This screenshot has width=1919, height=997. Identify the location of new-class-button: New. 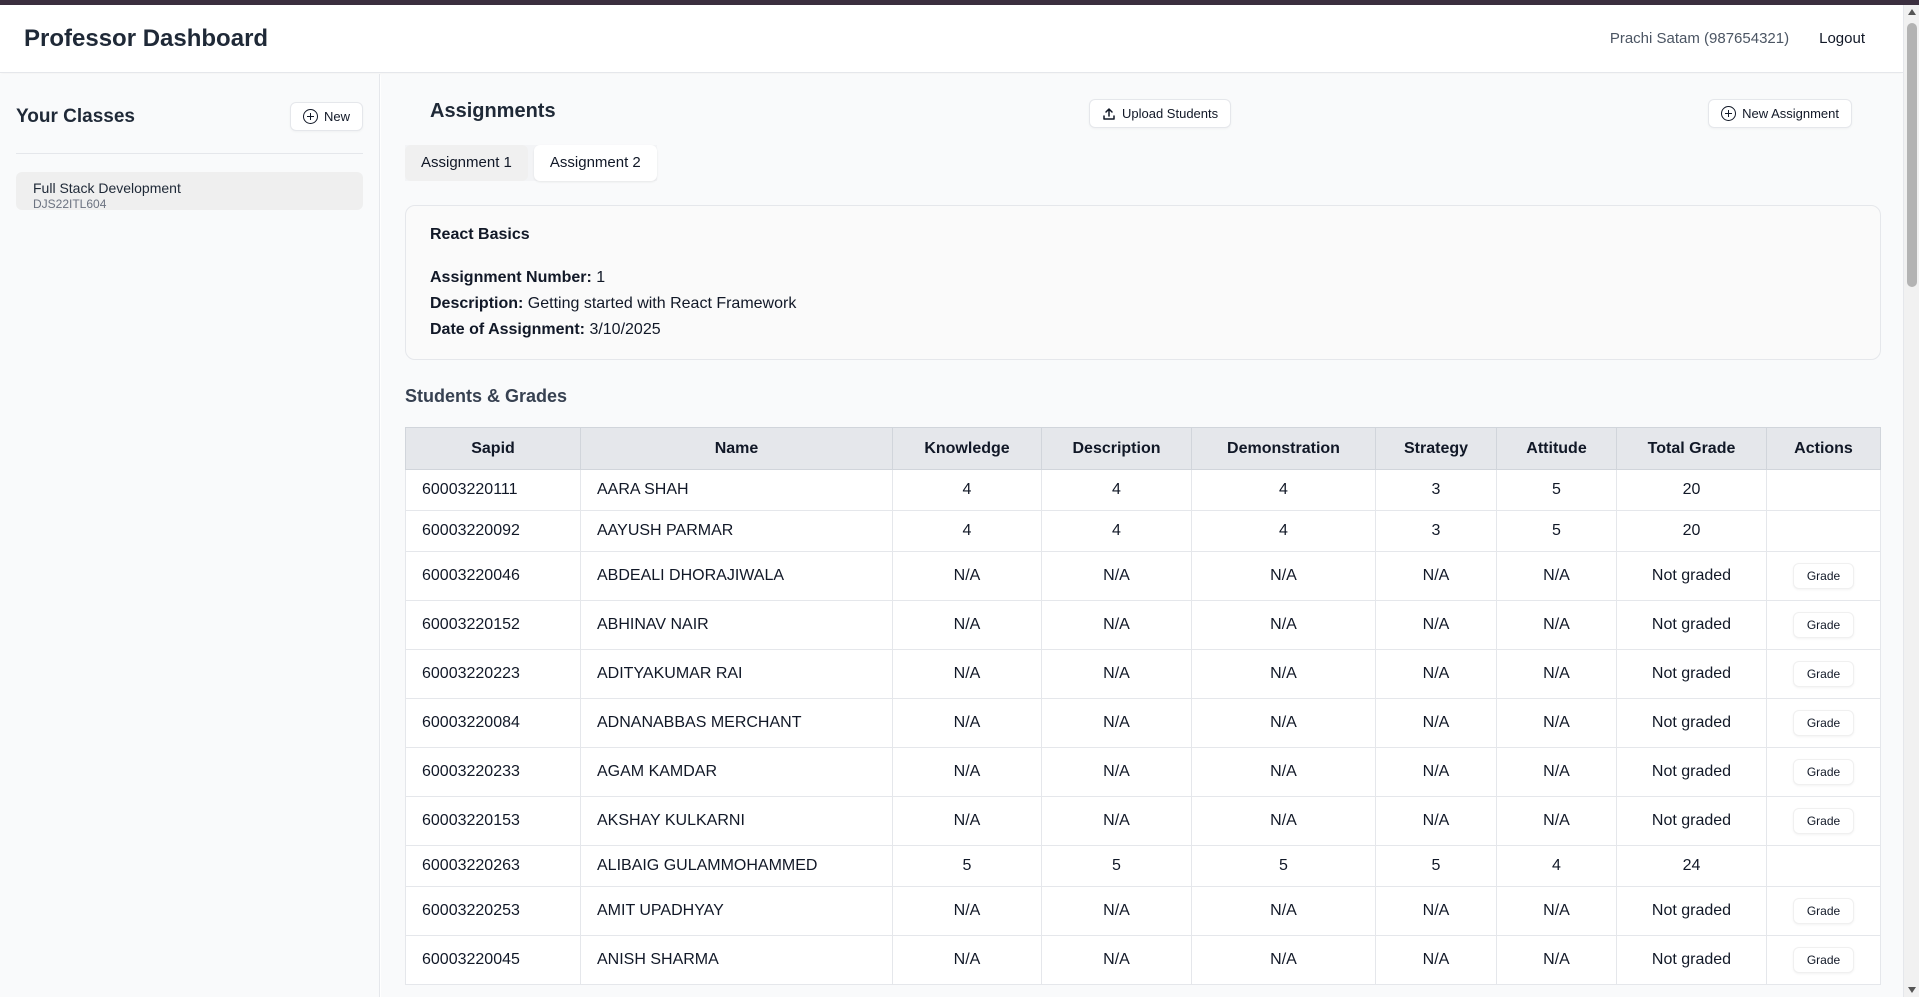
(326, 116).